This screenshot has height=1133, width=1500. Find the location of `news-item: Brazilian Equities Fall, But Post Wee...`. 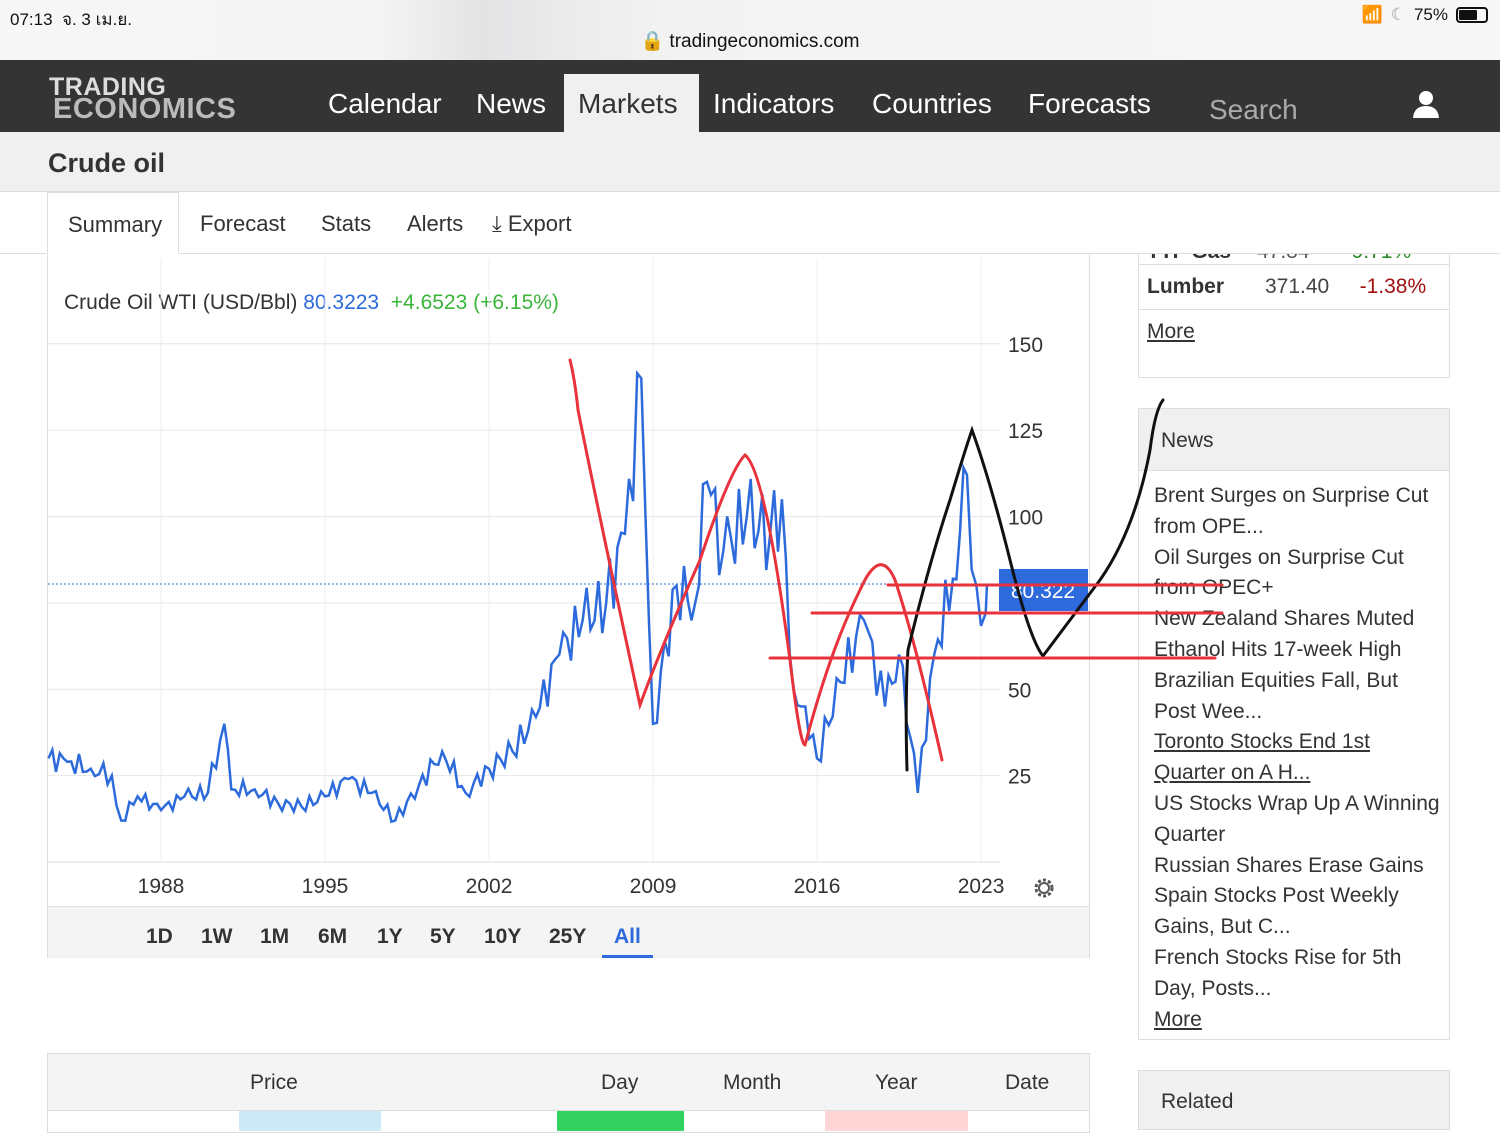

news-item: Brazilian Equities Fall, But Post Wee... is located at coordinates (1297, 697).